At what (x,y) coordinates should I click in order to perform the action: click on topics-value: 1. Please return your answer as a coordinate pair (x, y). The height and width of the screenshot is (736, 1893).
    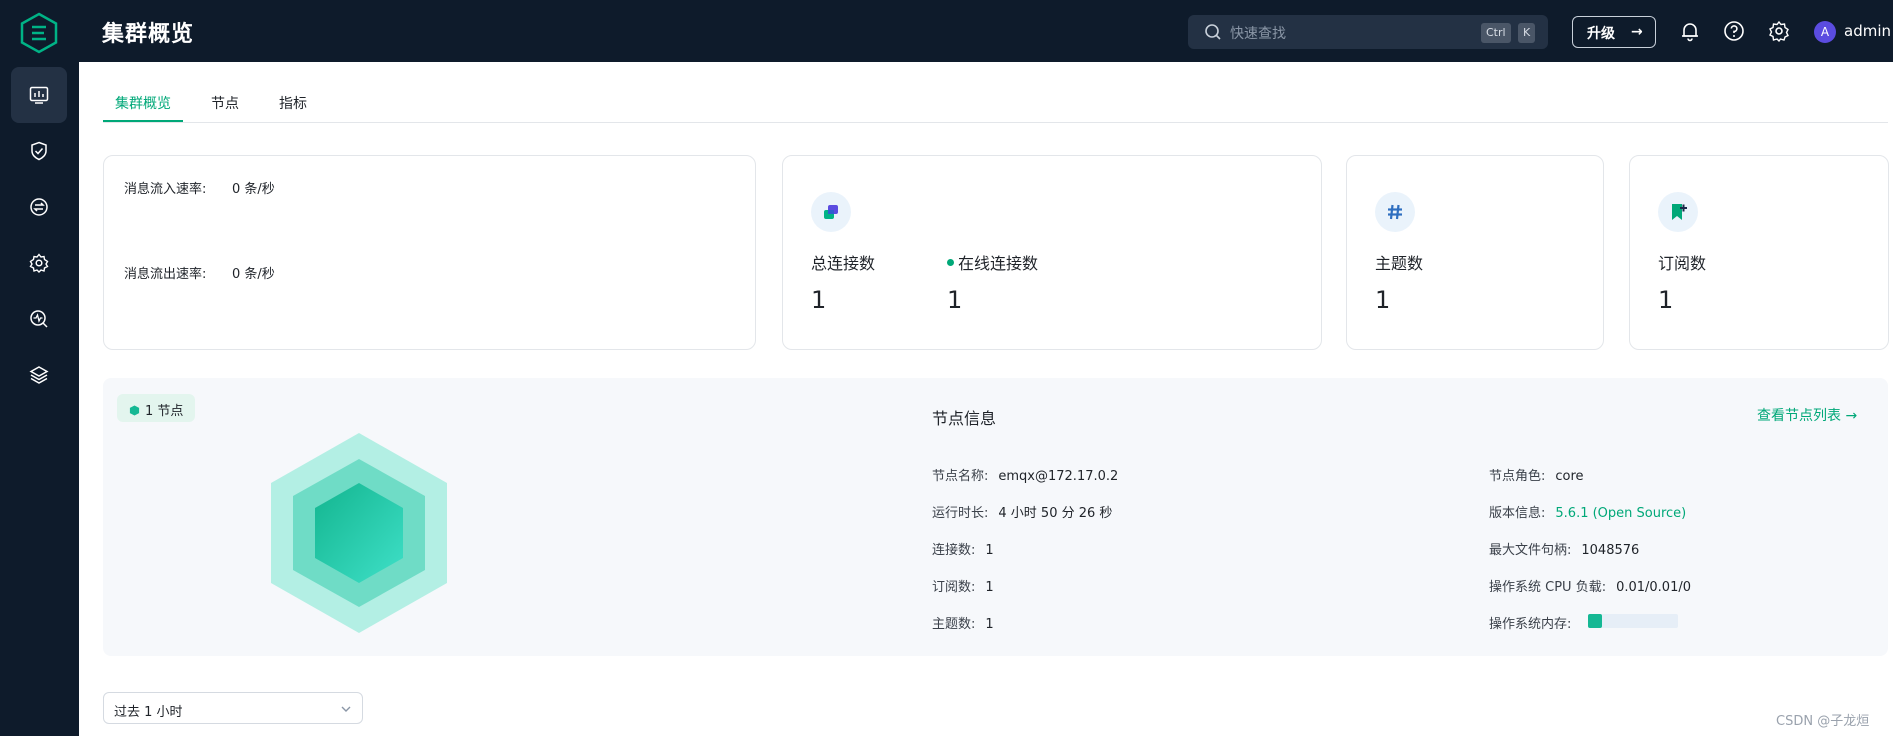
    Looking at the image, I should click on (1383, 300).